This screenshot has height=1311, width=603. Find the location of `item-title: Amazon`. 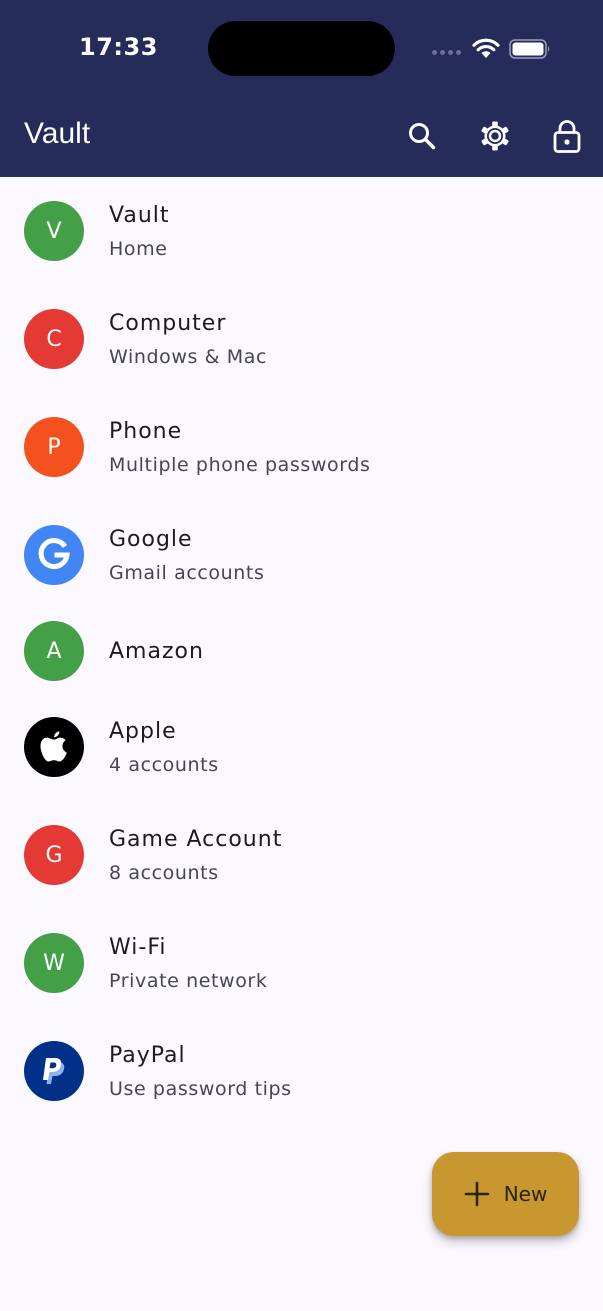

item-title: Amazon is located at coordinates (156, 651).